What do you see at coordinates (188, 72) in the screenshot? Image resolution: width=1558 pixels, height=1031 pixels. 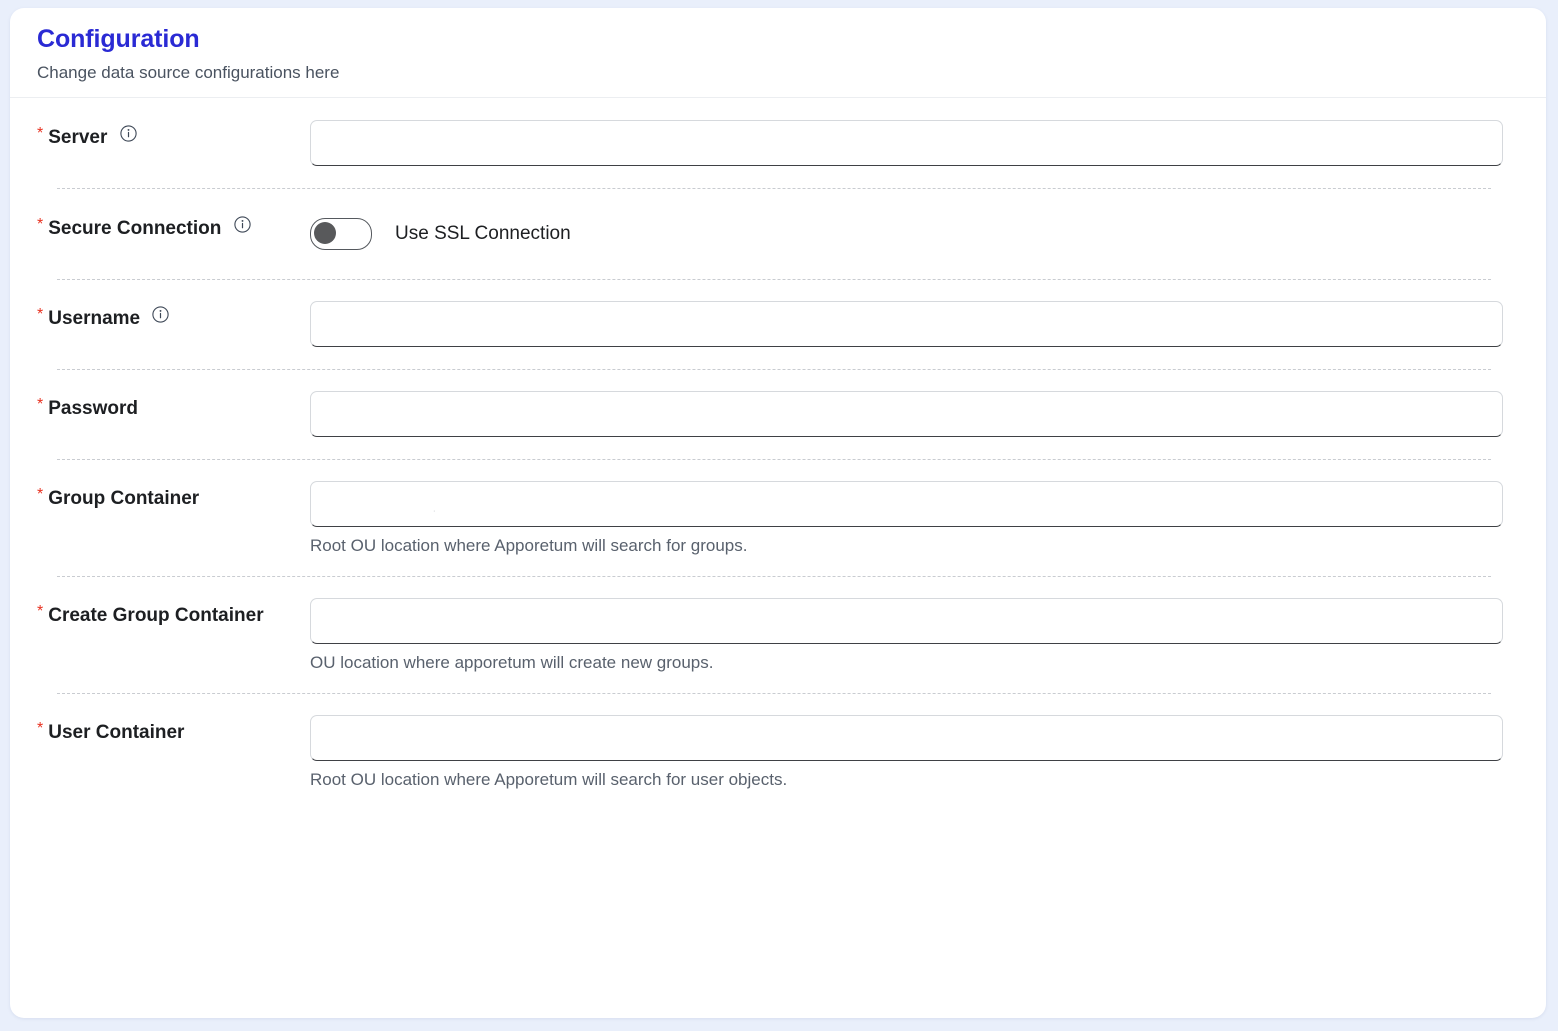 I see `page-subtitle: Change data source configurations here` at bounding box center [188, 72].